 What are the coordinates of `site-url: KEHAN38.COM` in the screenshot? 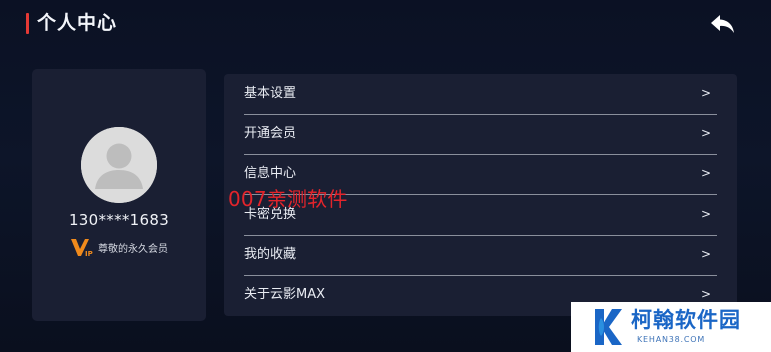 It's located at (671, 339).